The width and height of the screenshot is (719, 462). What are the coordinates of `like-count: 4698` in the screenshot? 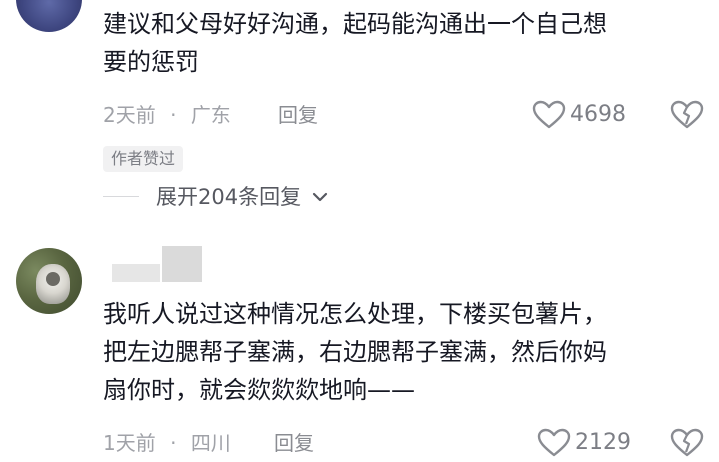 It's located at (598, 114).